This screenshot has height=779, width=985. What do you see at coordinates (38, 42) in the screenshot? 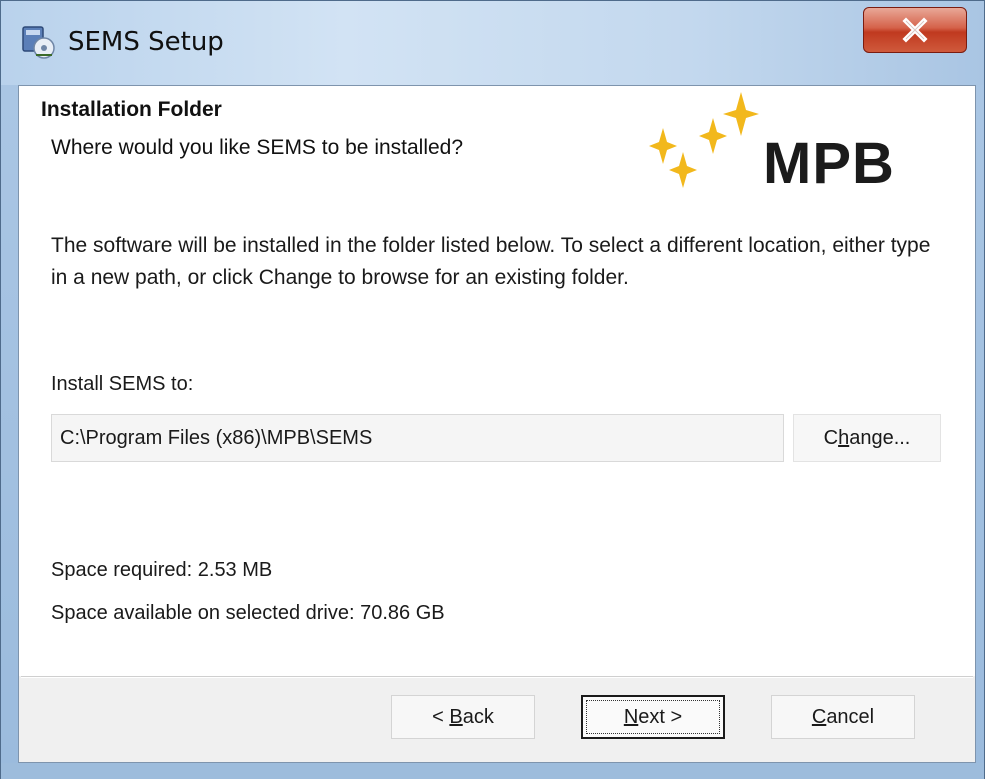
I see `setup-app-icon` at bounding box center [38, 42].